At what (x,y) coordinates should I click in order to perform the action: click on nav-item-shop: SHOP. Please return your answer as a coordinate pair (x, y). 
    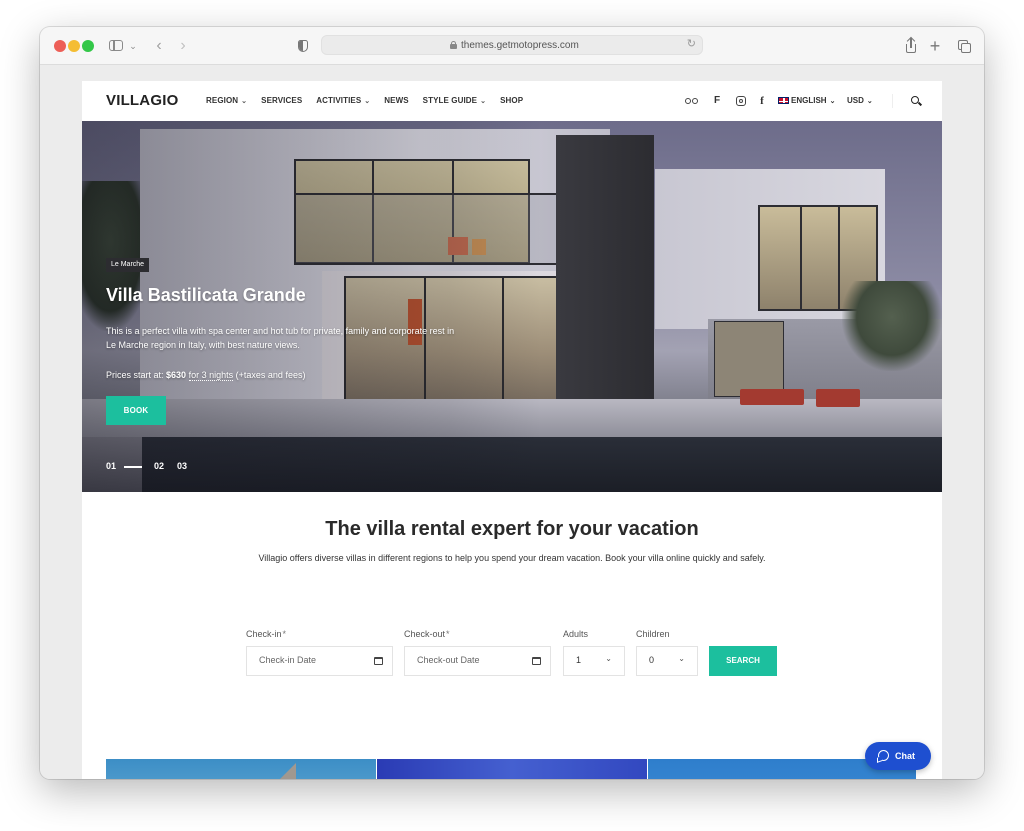
    Looking at the image, I should click on (511, 100).